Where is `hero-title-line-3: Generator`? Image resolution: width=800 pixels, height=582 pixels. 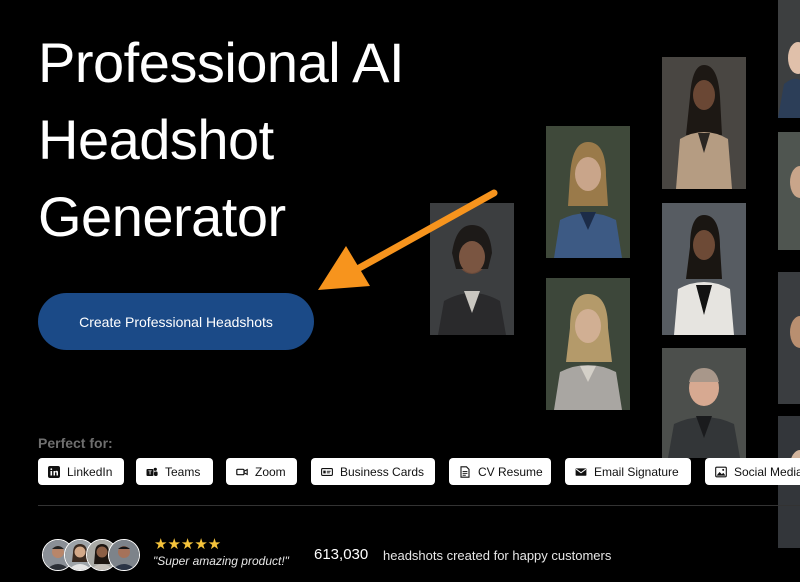 hero-title-line-3: Generator is located at coordinates (162, 216).